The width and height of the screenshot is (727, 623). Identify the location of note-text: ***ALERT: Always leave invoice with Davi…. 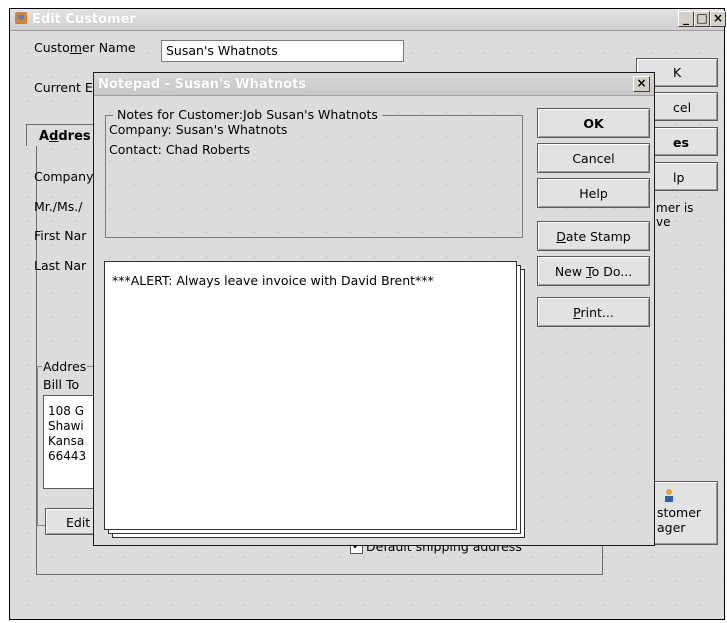
(273, 280).